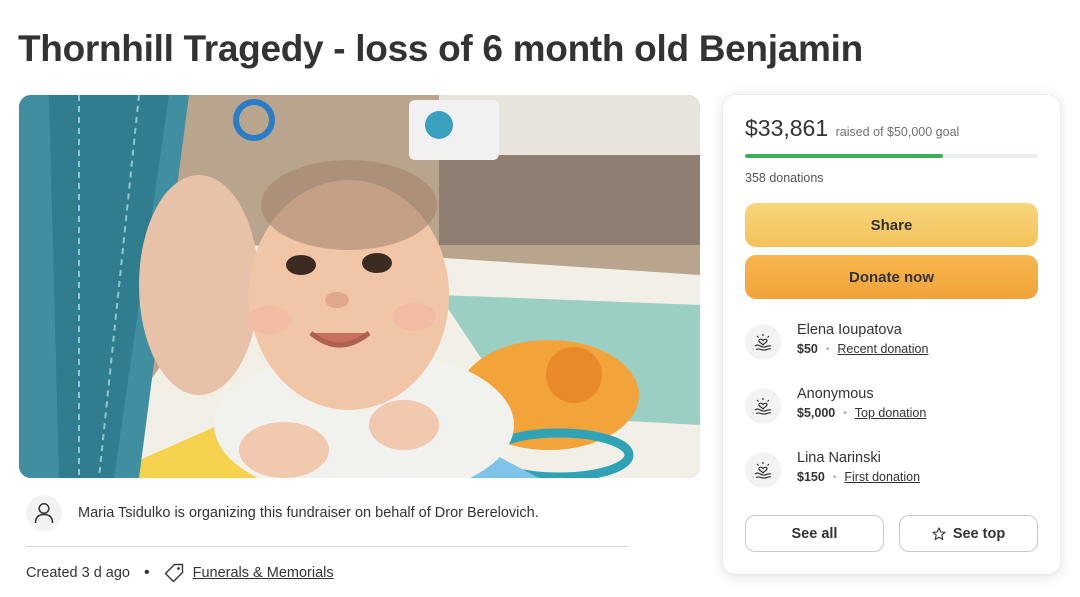 The height and width of the screenshot is (597, 1080). What do you see at coordinates (882, 349) in the screenshot?
I see `recent-donation-link: Recent donation` at bounding box center [882, 349].